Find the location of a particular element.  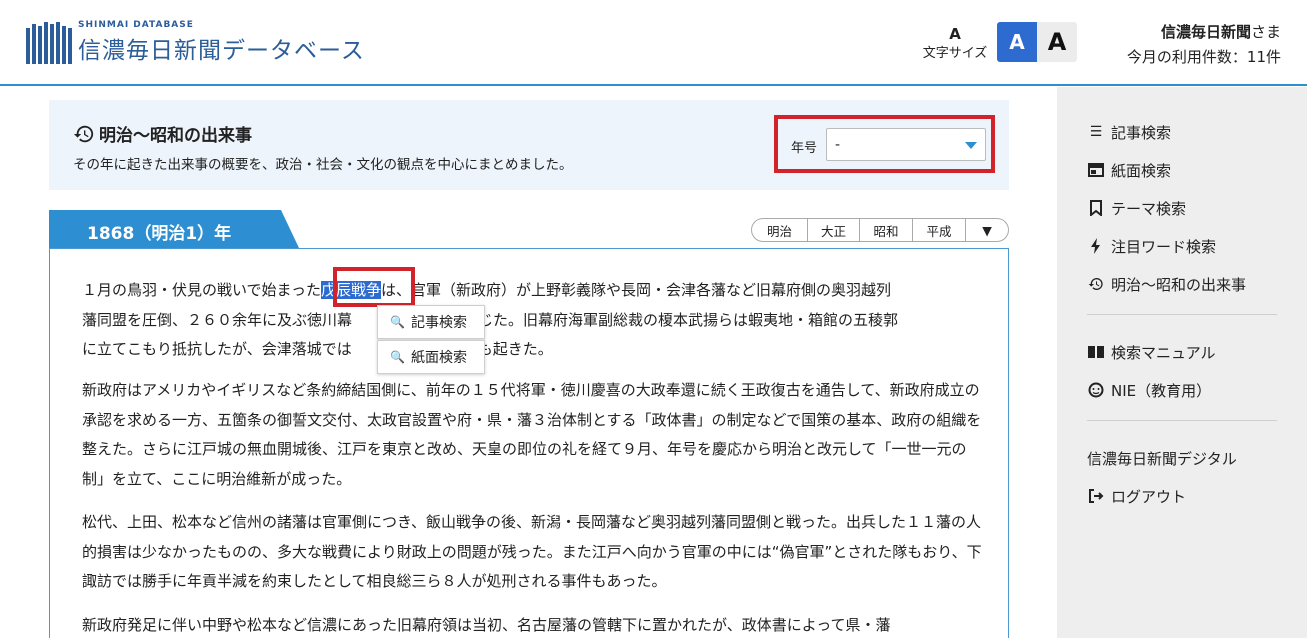

sidebar-item-article-search: ☰ 記事検索 is located at coordinates (1182, 132).